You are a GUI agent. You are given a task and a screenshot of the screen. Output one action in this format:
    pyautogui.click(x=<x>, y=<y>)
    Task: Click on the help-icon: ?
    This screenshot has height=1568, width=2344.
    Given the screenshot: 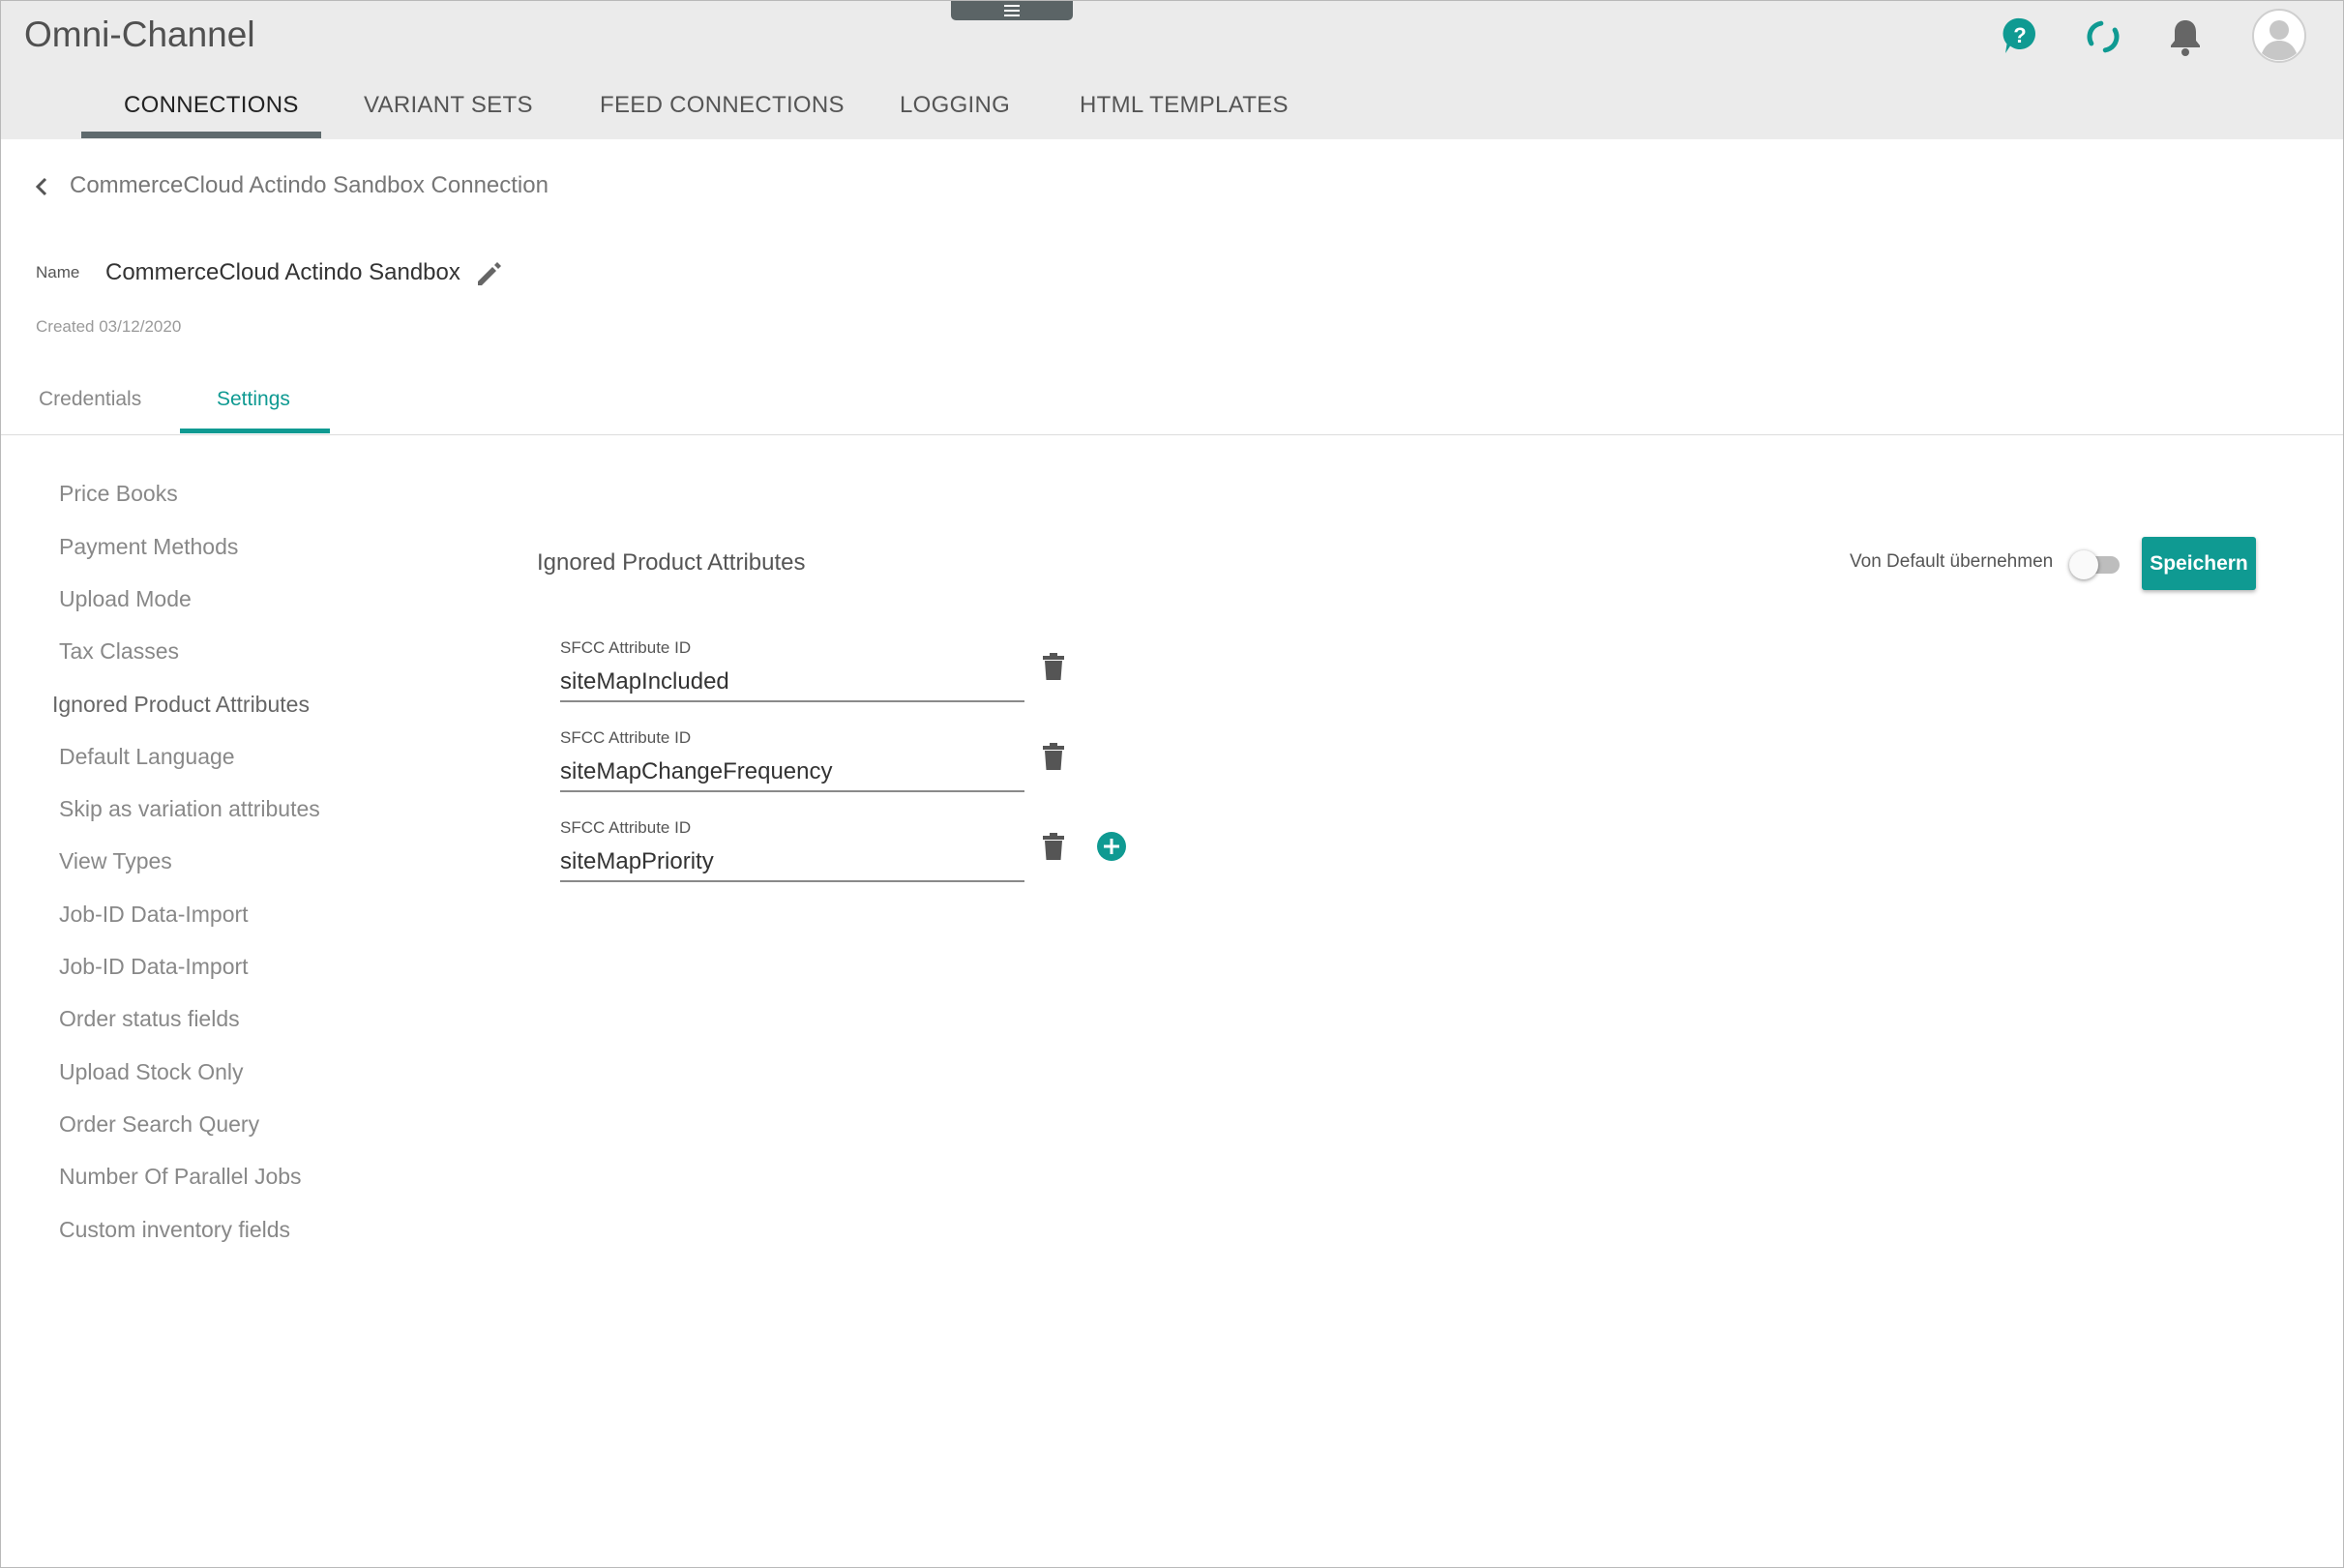 What is the action you would take?
    pyautogui.click(x=2020, y=37)
    